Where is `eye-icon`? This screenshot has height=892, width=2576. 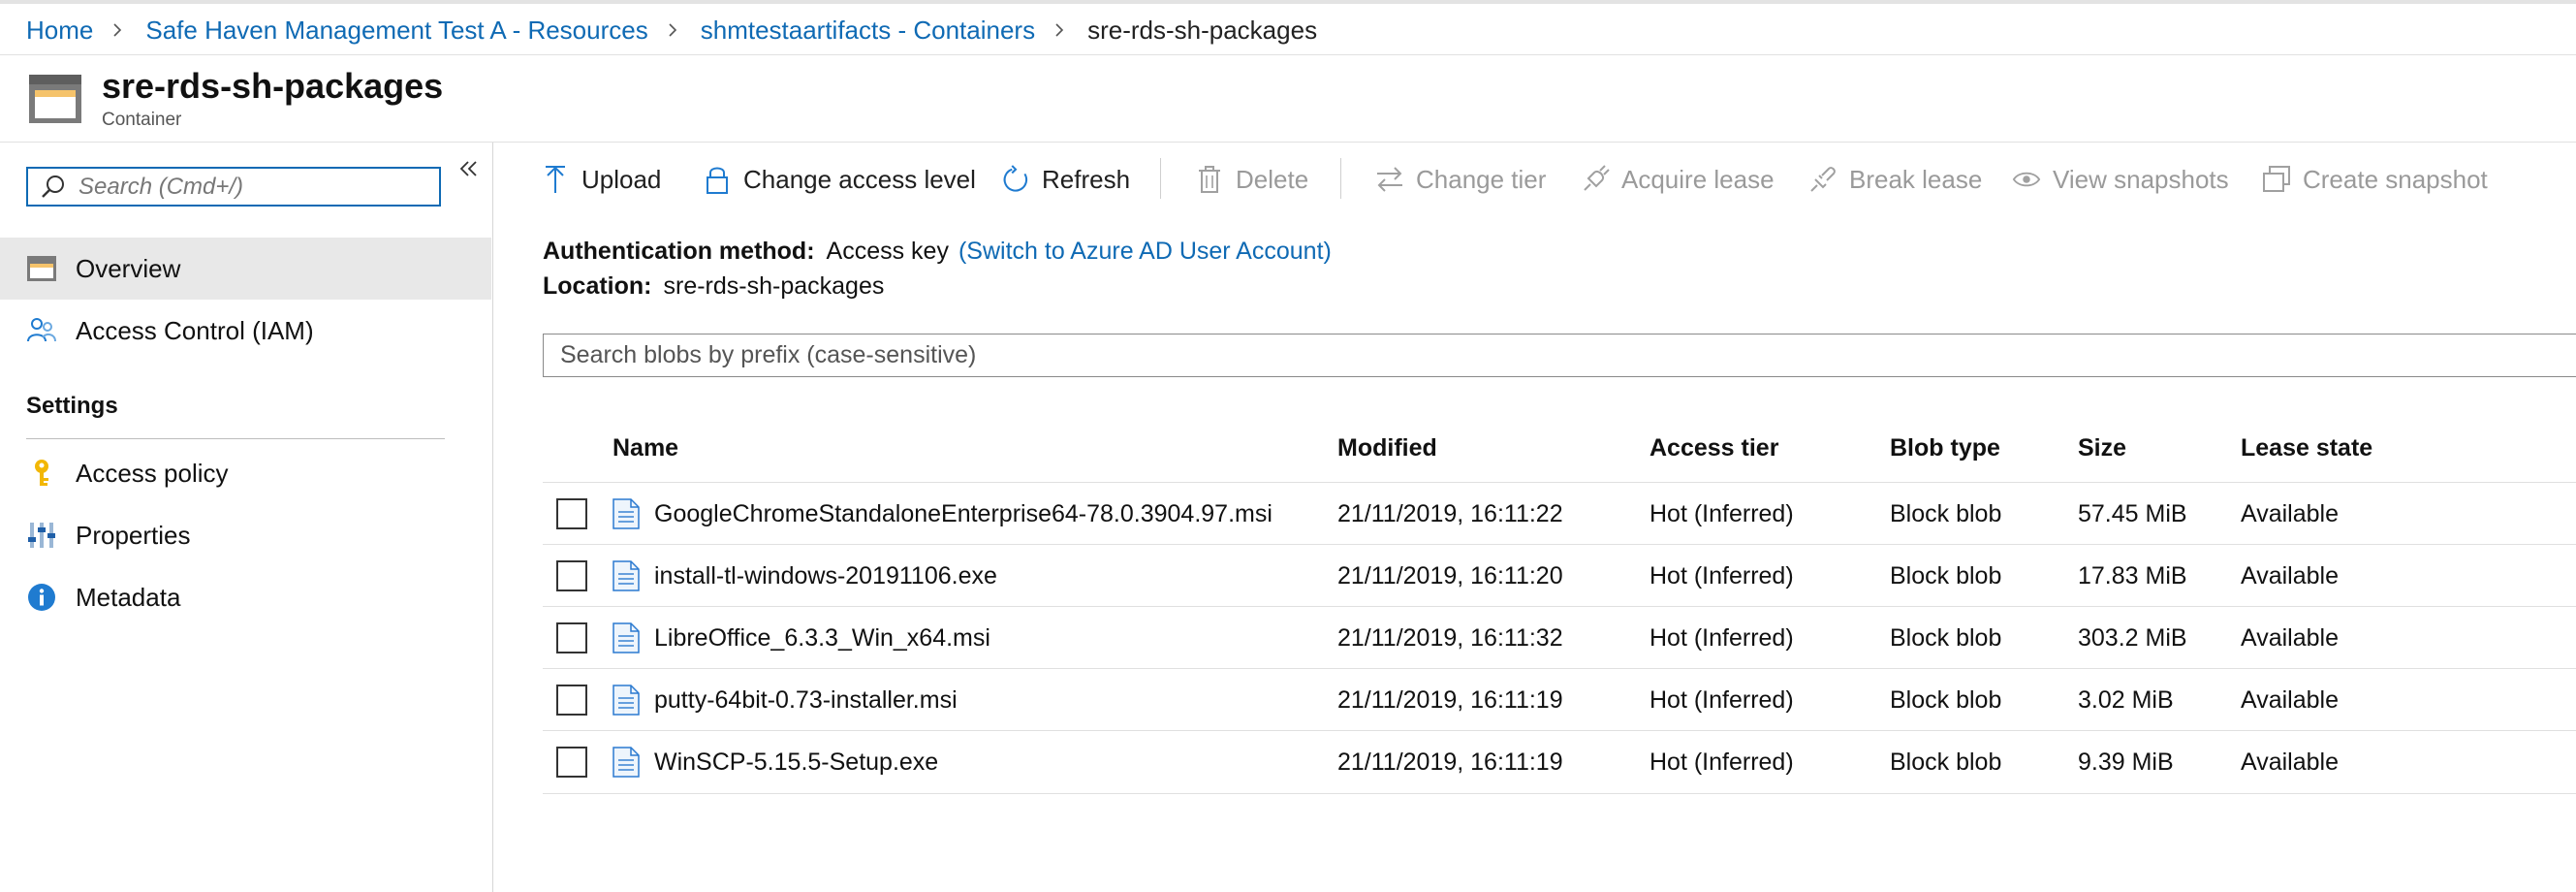
eye-icon is located at coordinates (2026, 179).